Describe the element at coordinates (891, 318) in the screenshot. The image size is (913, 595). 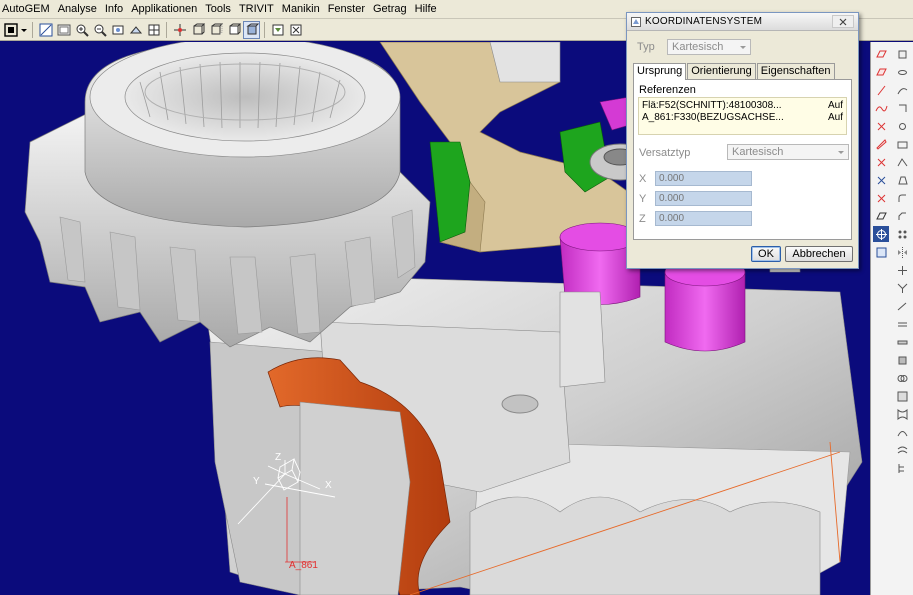
I see `datum-toolbar` at that location.